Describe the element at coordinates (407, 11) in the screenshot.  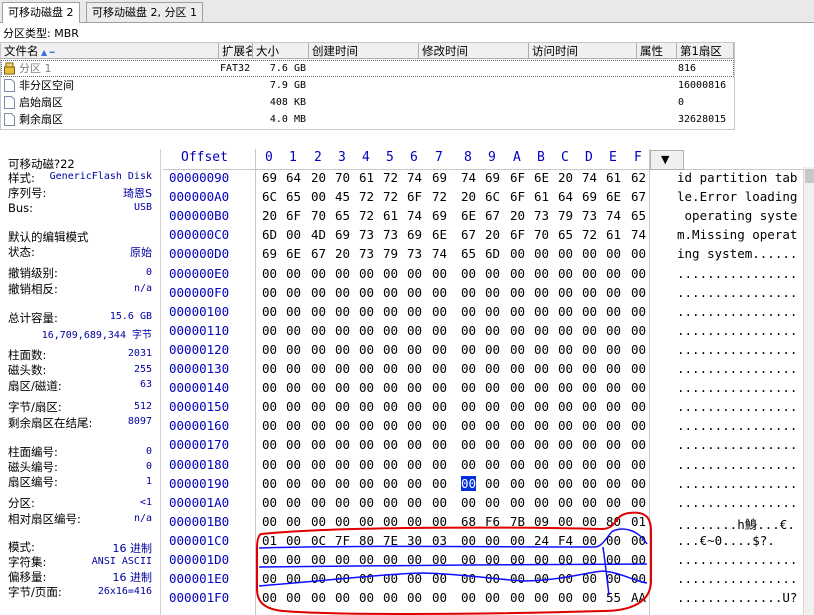
I see `tab-bar: 可移动磁盘 2 可移动磁盘 2, 分区 1` at that location.